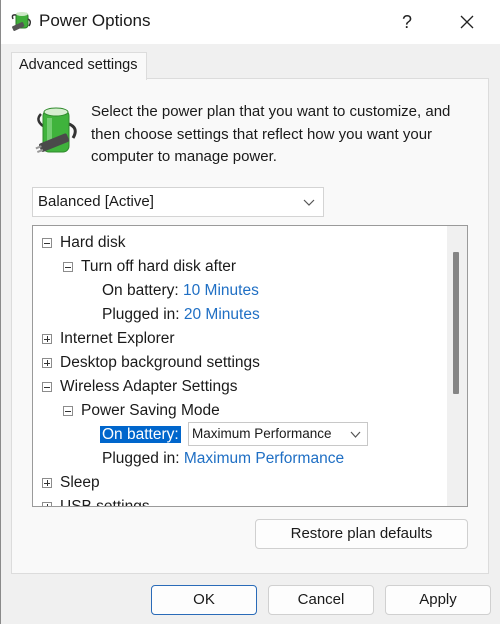  Describe the element at coordinates (80, 482) in the screenshot. I see `tree-item-label: Sleep` at that location.